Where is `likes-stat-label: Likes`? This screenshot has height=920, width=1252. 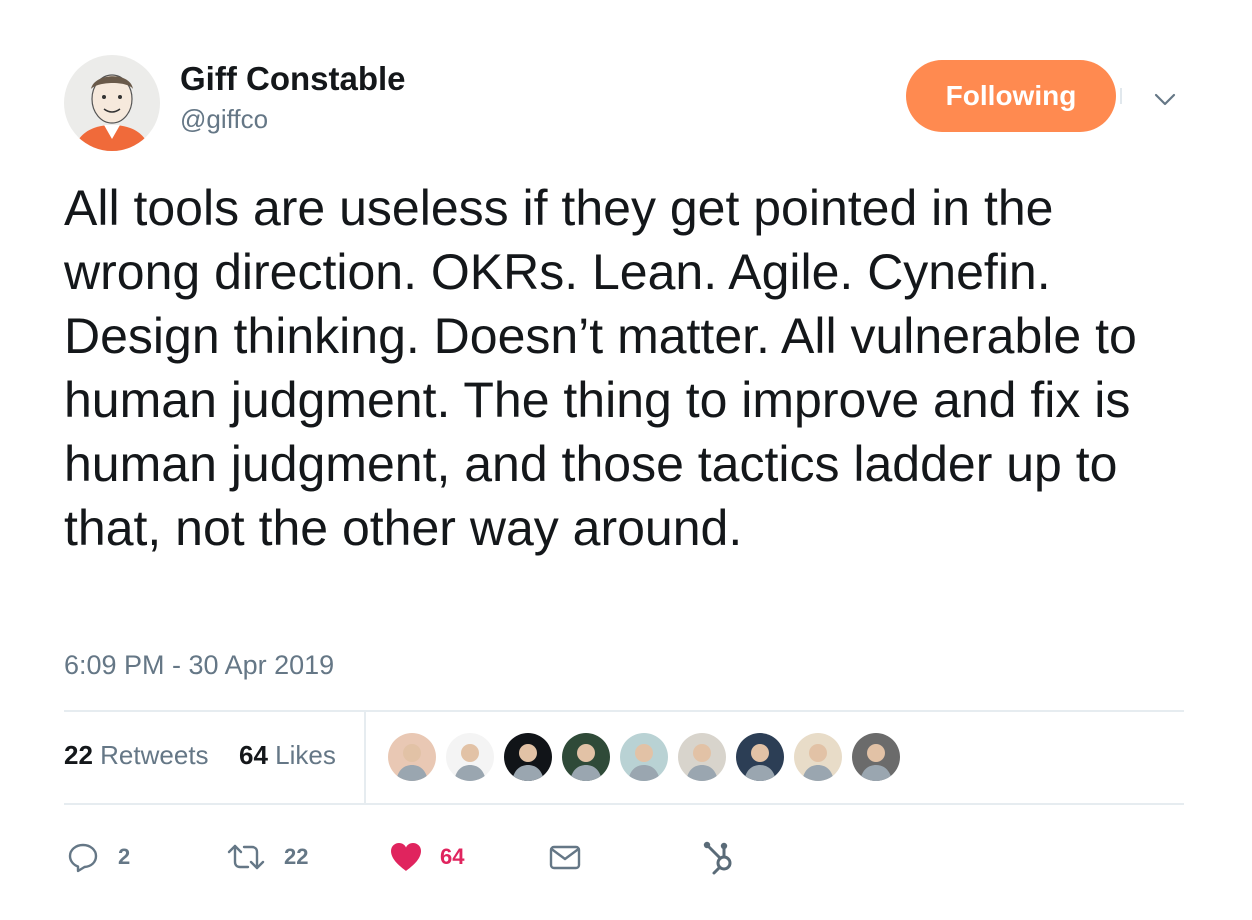
likes-stat-label: Likes is located at coordinates (305, 755).